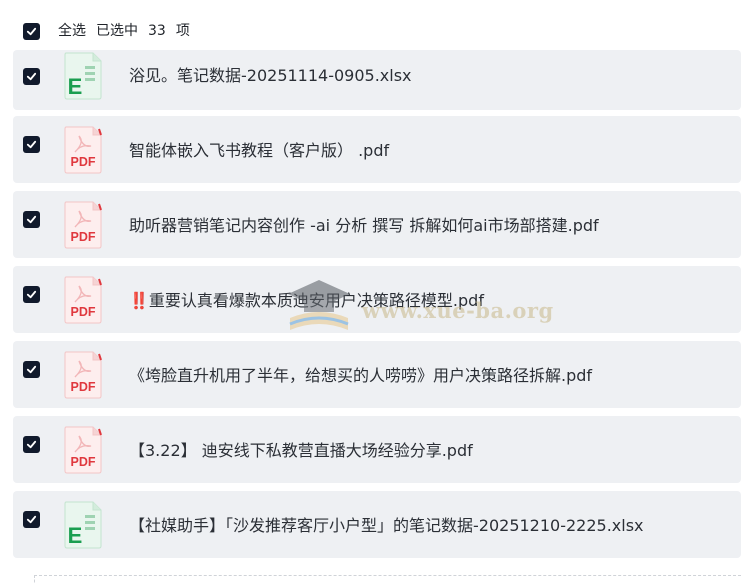 The width and height of the screenshot is (741, 584). Describe the element at coordinates (316, 300) in the screenshot. I see `file-name-text: 重要认真看爆款本质迪安用户决策路径模型.pdf` at that location.